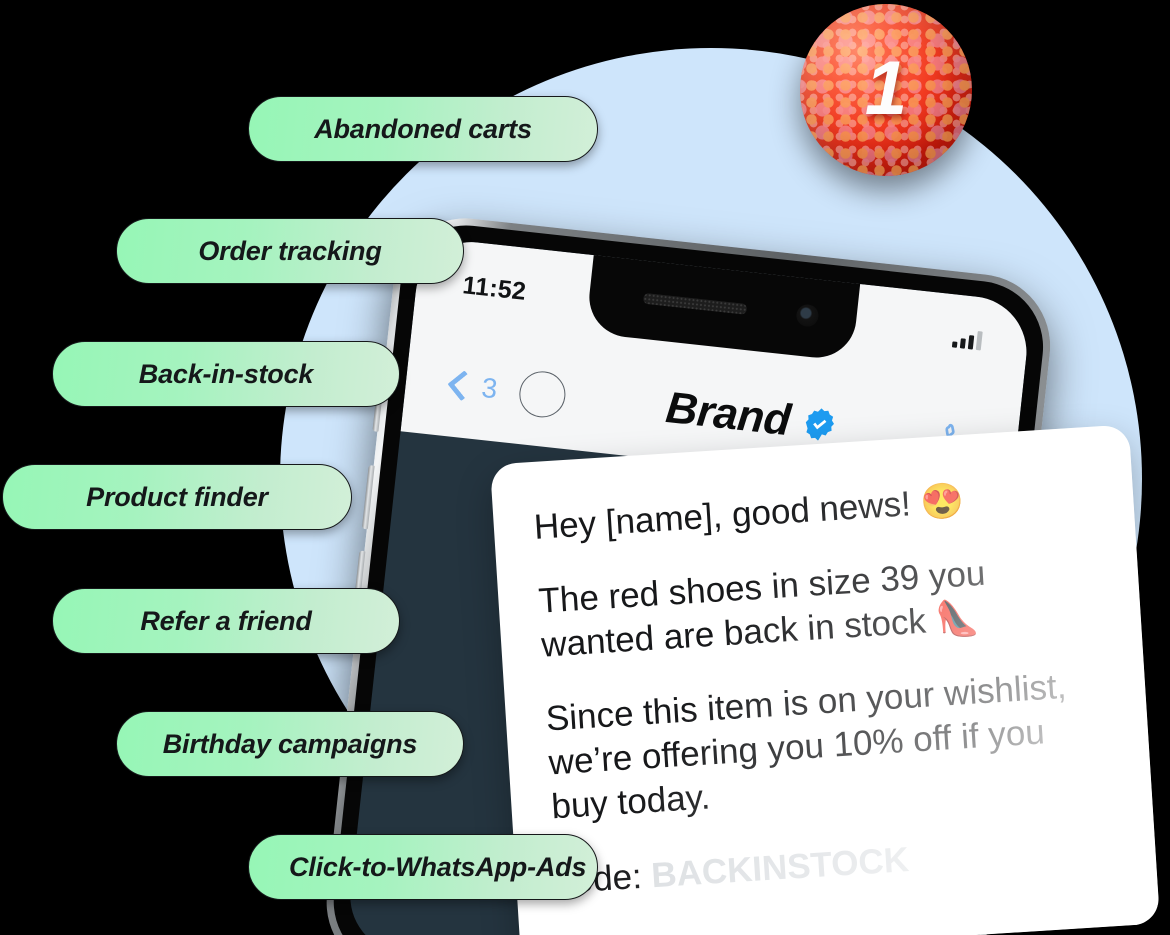 The image size is (1170, 935). I want to click on notification-badge-number: 1, so click(886, 88).